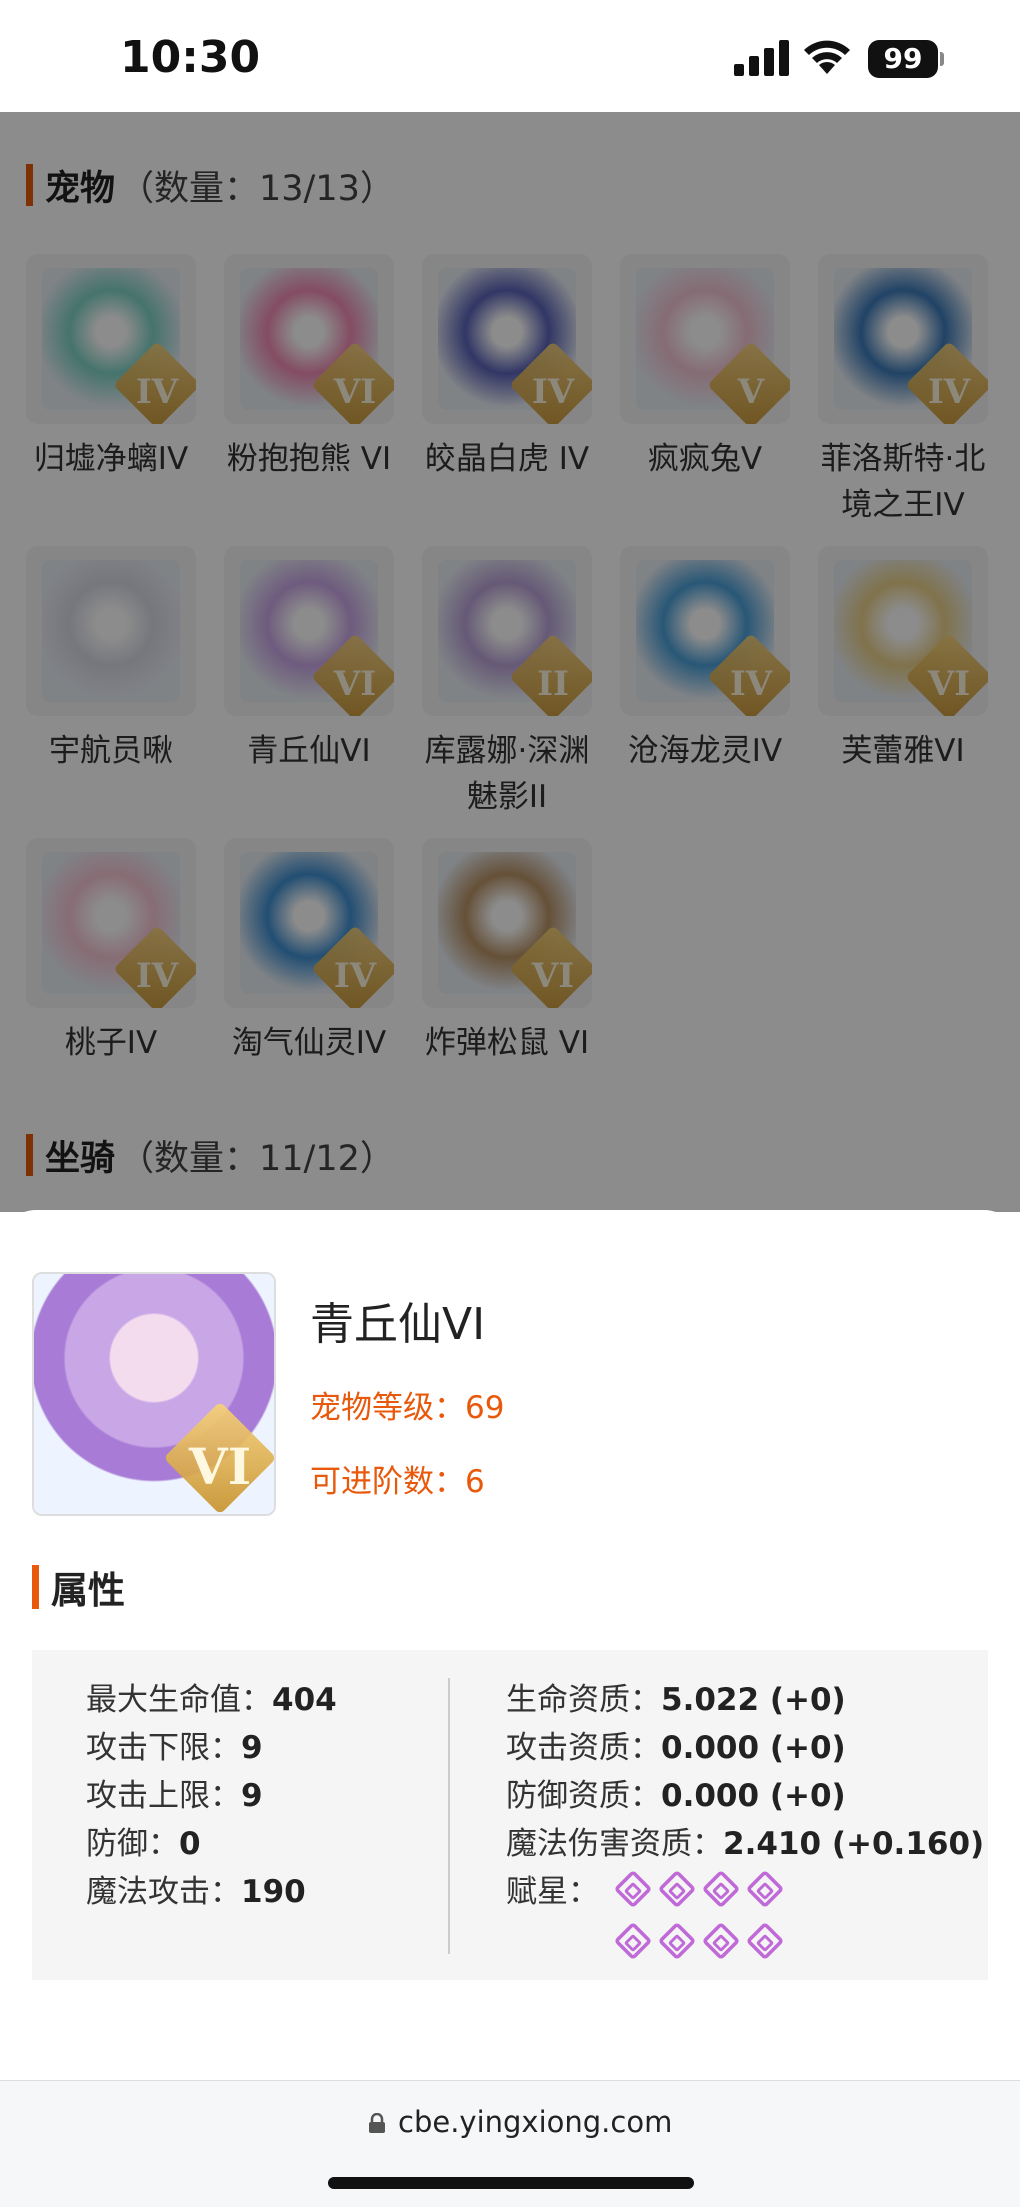 The height and width of the screenshot is (2207, 1020). Describe the element at coordinates (510, 2143) in the screenshot. I see `browser-address-bar: cbe.yingxiong.com` at that location.